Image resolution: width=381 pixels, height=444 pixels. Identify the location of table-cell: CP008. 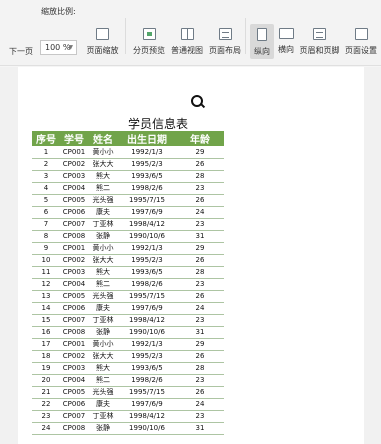
(74, 332).